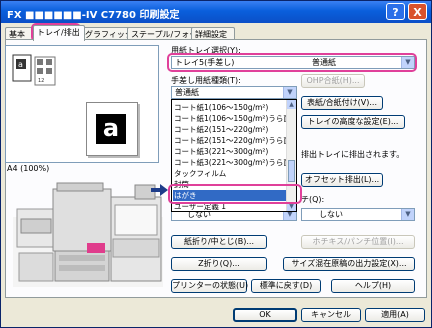 The width and height of the screenshot is (432, 328). I want to click on help-title-button: ?, so click(395, 11).